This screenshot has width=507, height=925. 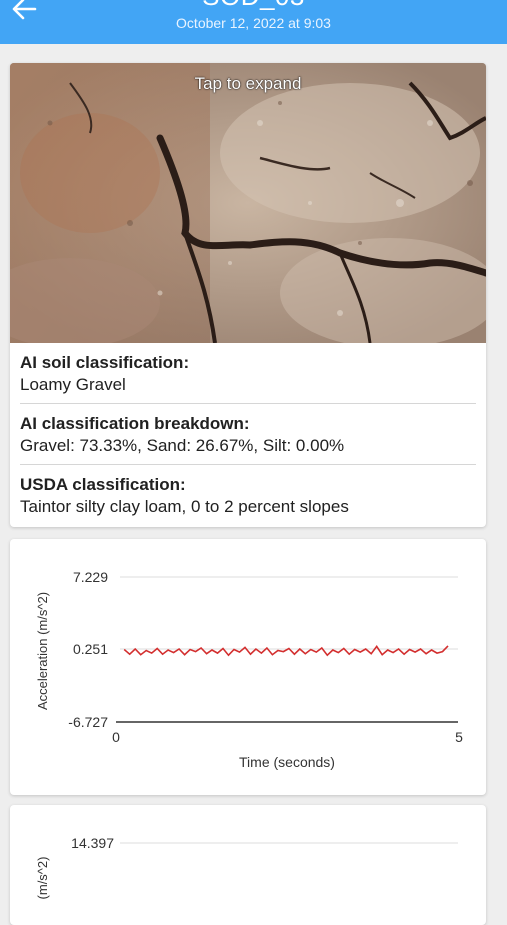 I want to click on ai-classification-value: Loamy Gravel, so click(x=73, y=384).